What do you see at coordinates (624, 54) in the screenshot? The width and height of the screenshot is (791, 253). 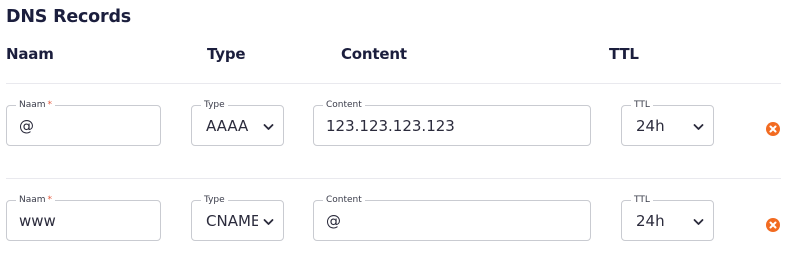 I see `column-header-ttl: TTL` at bounding box center [624, 54].